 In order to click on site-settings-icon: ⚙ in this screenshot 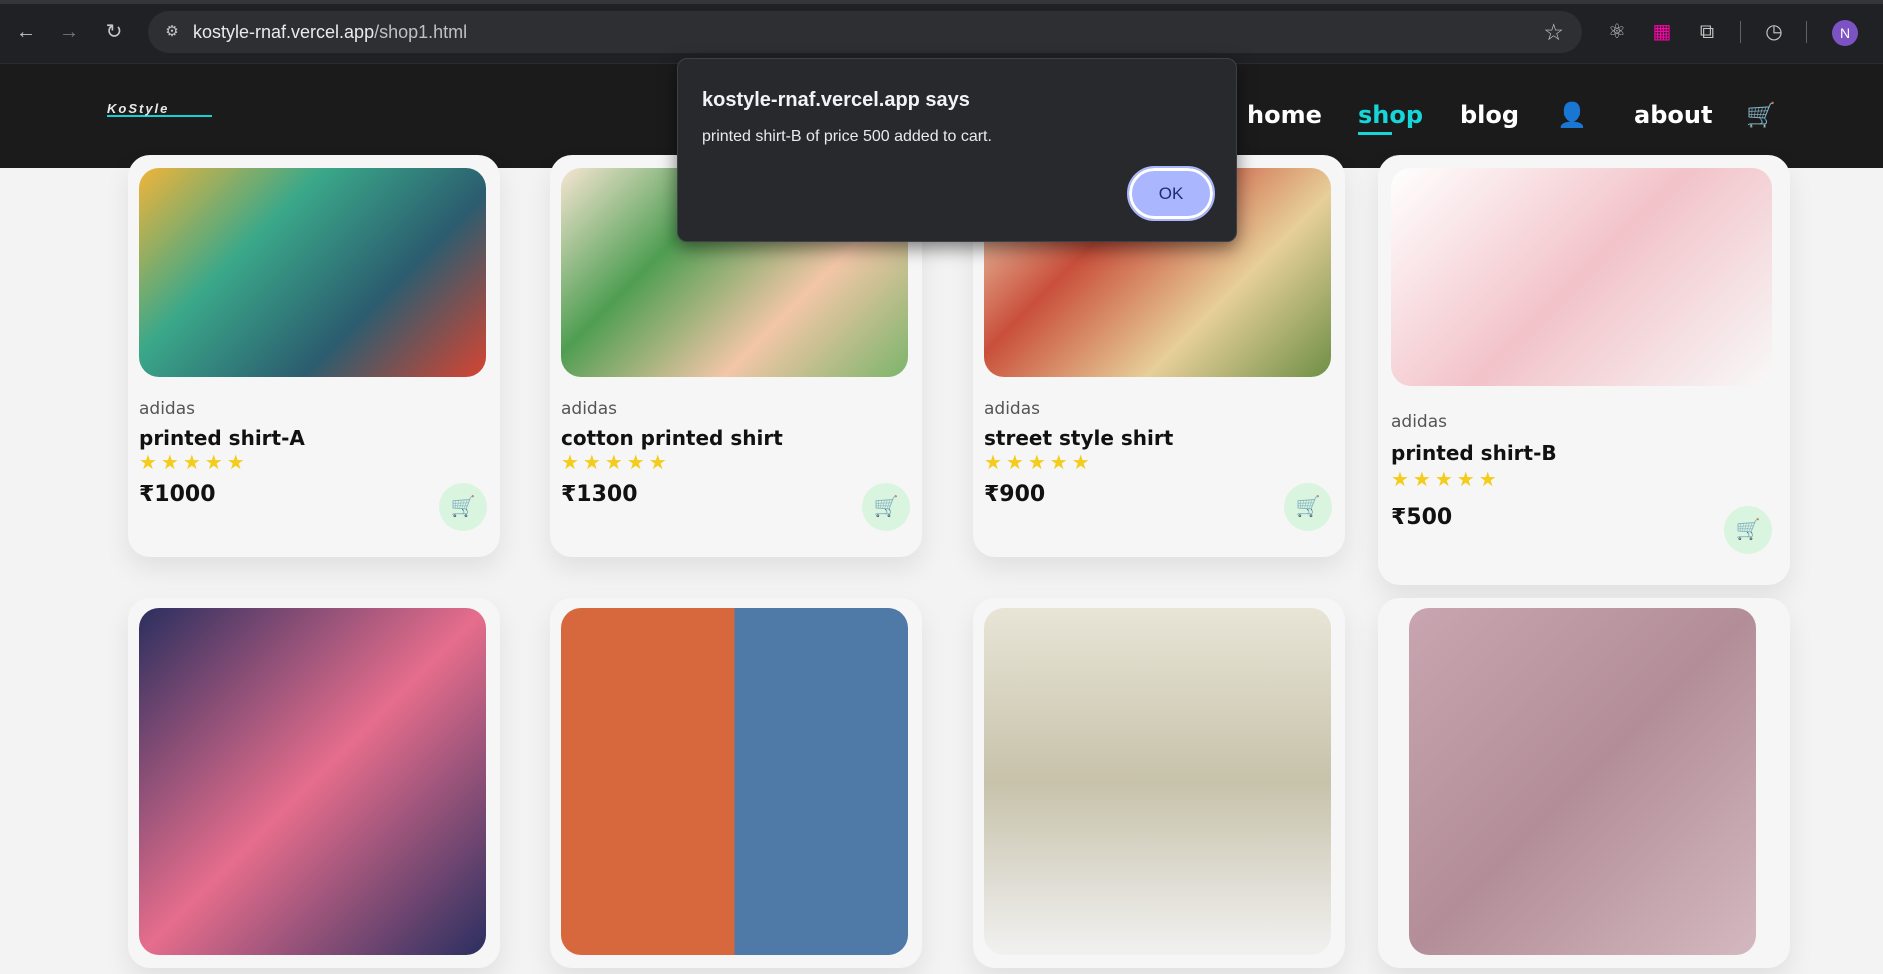, I will do `click(172, 32)`.